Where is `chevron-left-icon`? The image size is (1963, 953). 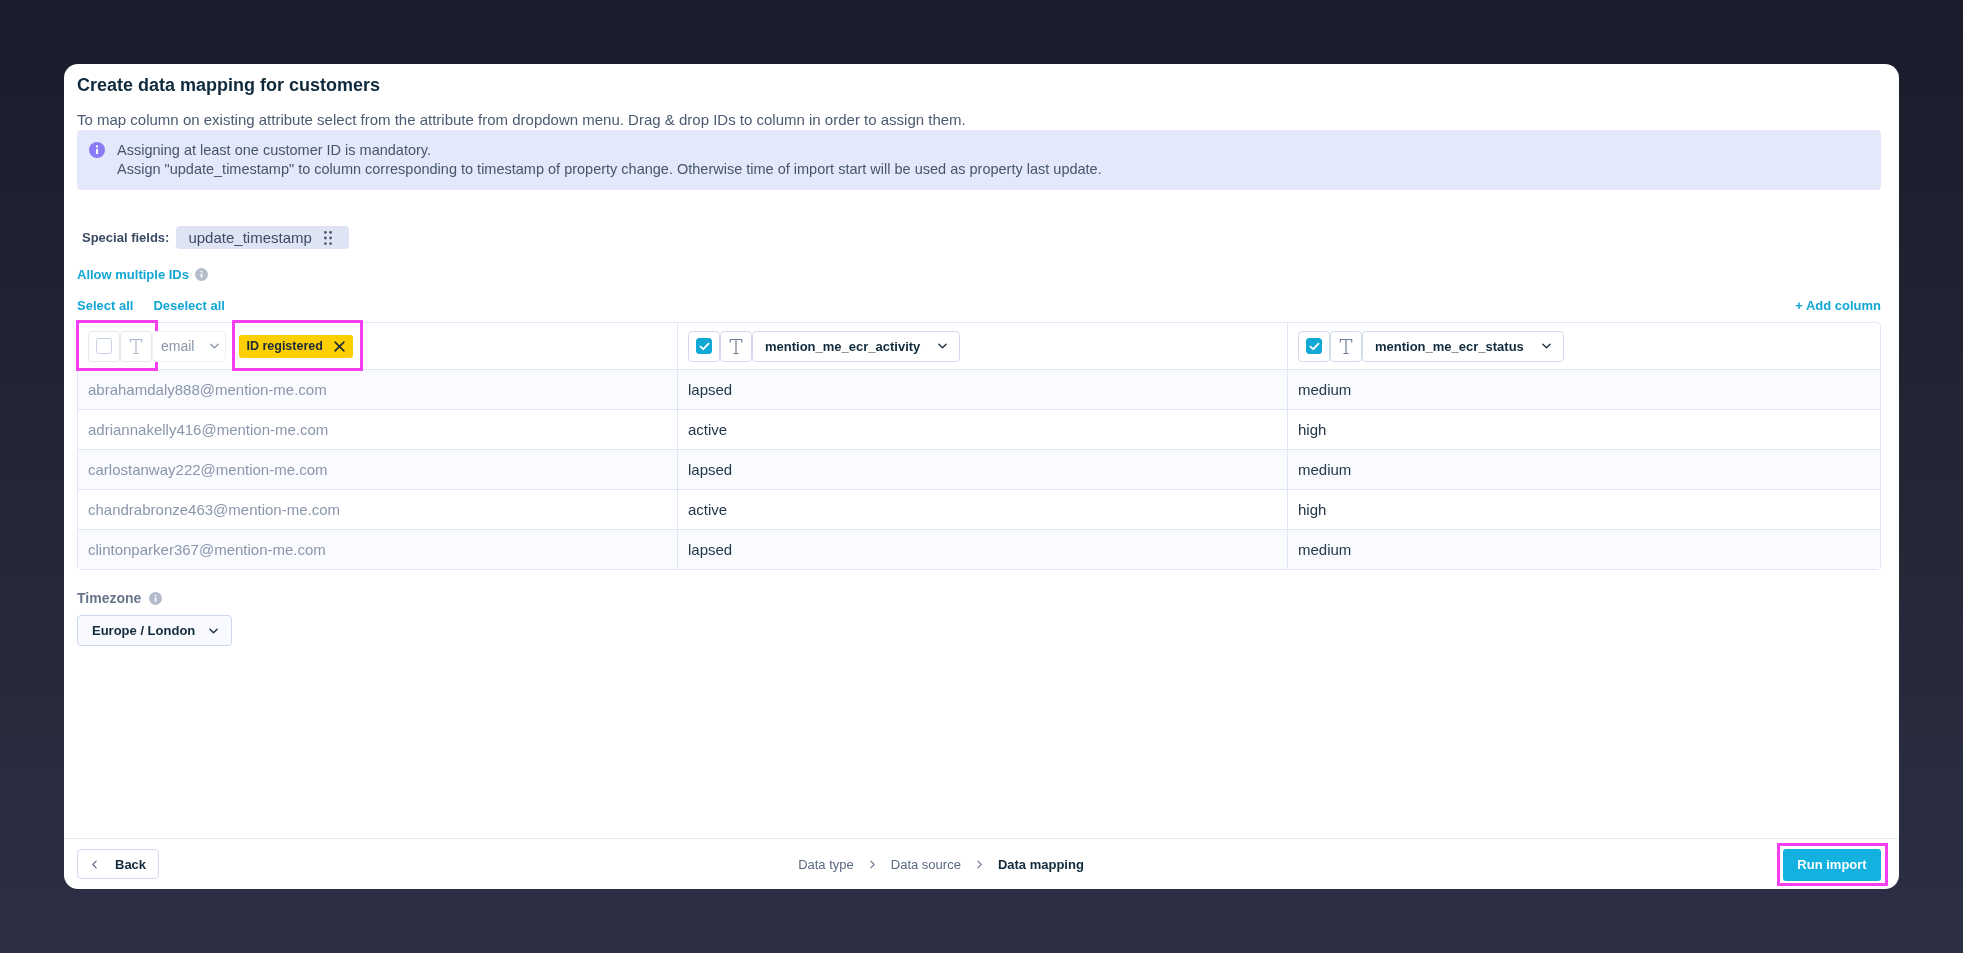
chevron-left-icon is located at coordinates (94, 864).